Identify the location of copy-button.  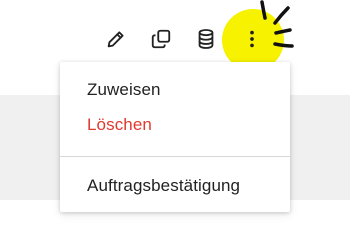
(161, 39).